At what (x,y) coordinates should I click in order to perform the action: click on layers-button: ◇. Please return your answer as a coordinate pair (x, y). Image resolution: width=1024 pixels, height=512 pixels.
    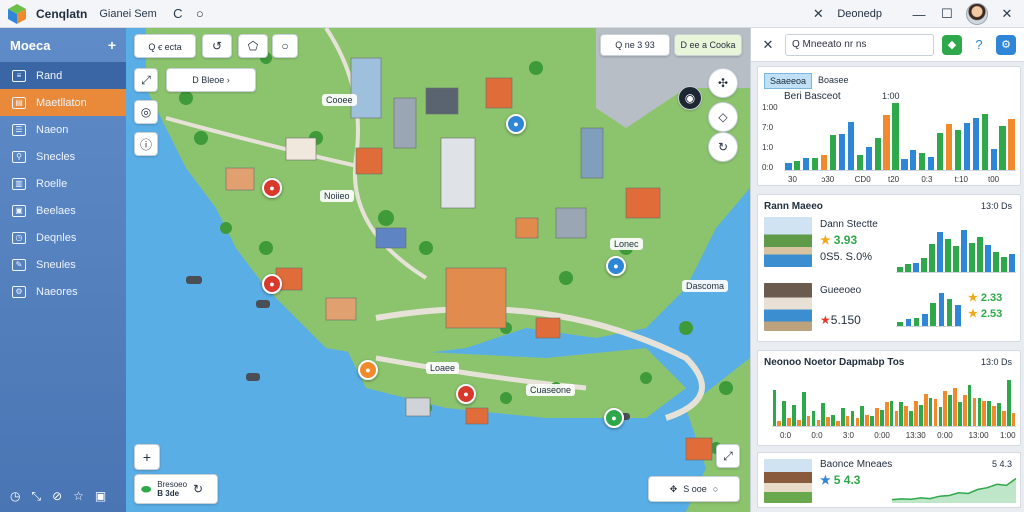
    Looking at the image, I should click on (723, 117).